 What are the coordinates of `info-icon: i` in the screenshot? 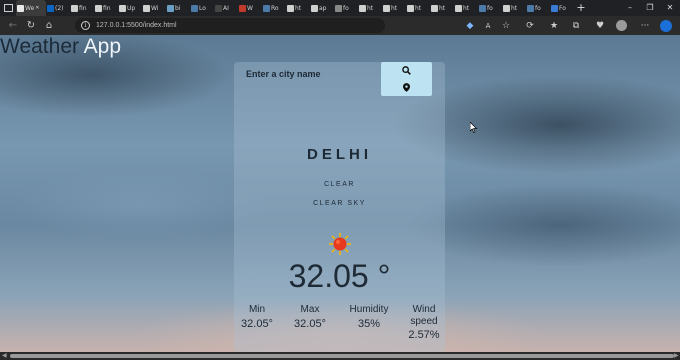 It's located at (85, 25).